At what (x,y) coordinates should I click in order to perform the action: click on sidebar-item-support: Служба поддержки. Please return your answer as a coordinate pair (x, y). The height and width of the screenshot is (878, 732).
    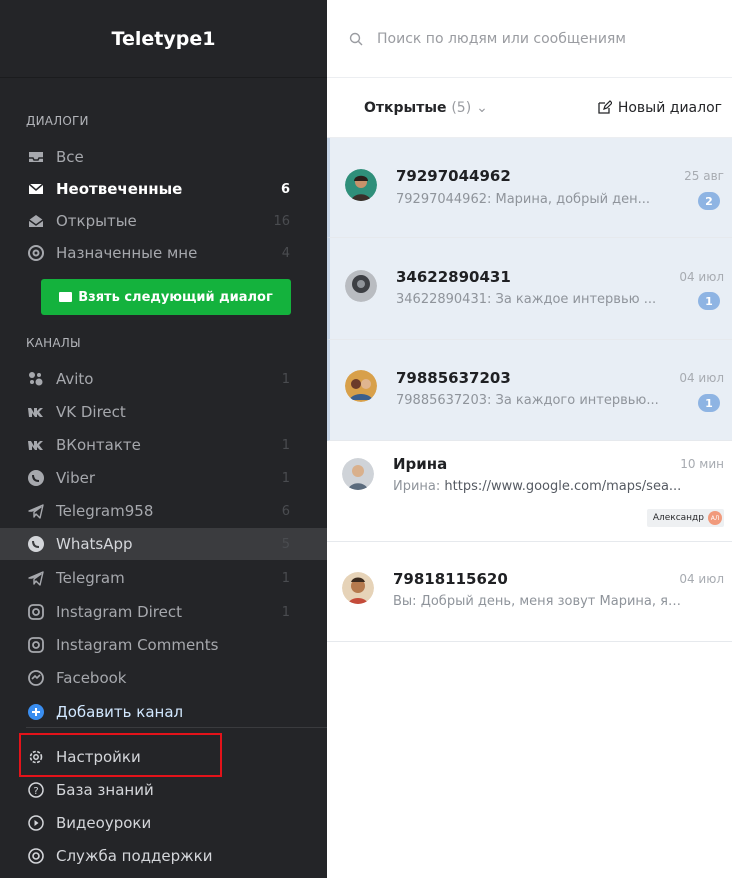
    Looking at the image, I should click on (151, 856).